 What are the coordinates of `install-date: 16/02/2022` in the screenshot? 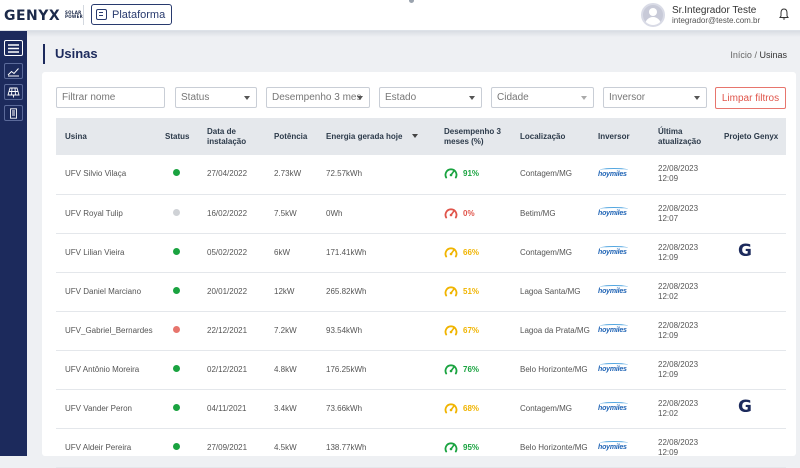 It's located at (227, 213).